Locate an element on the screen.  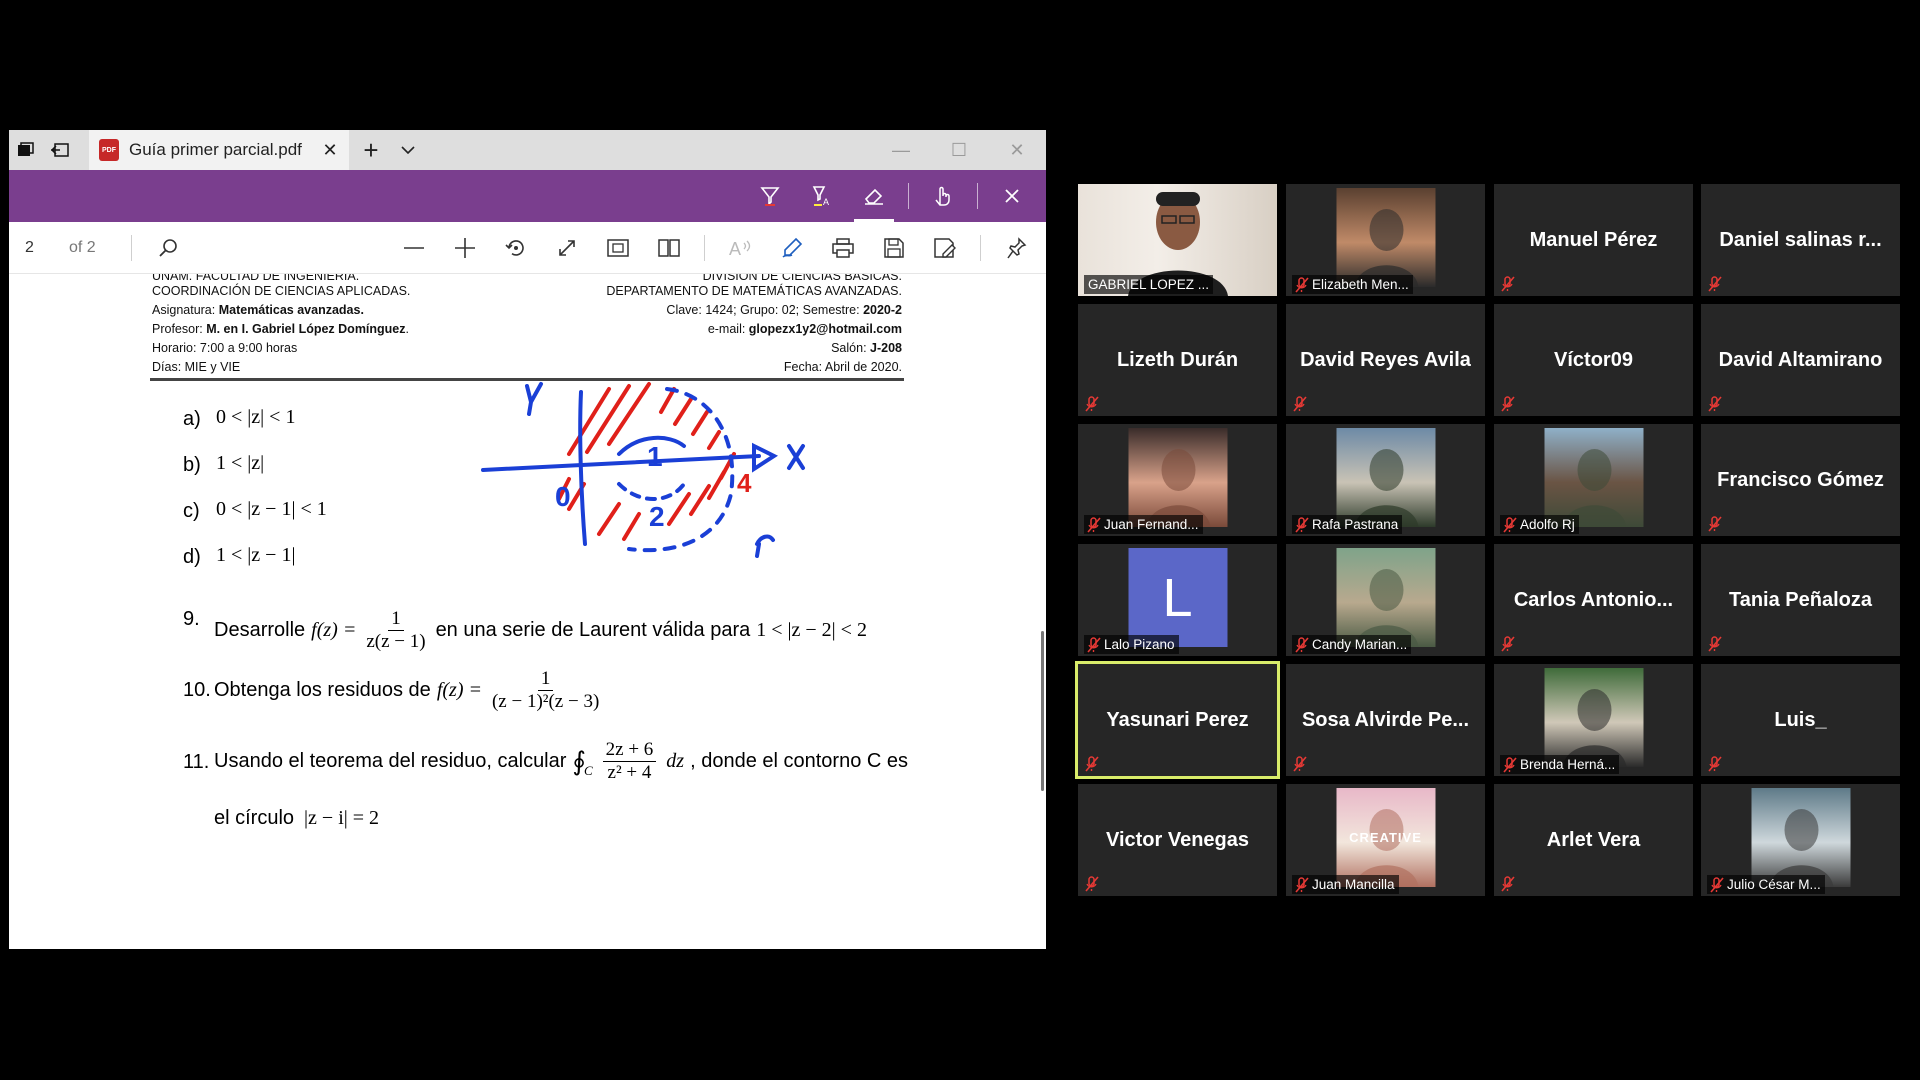
pen-tool-icon is located at coordinates (770, 196).